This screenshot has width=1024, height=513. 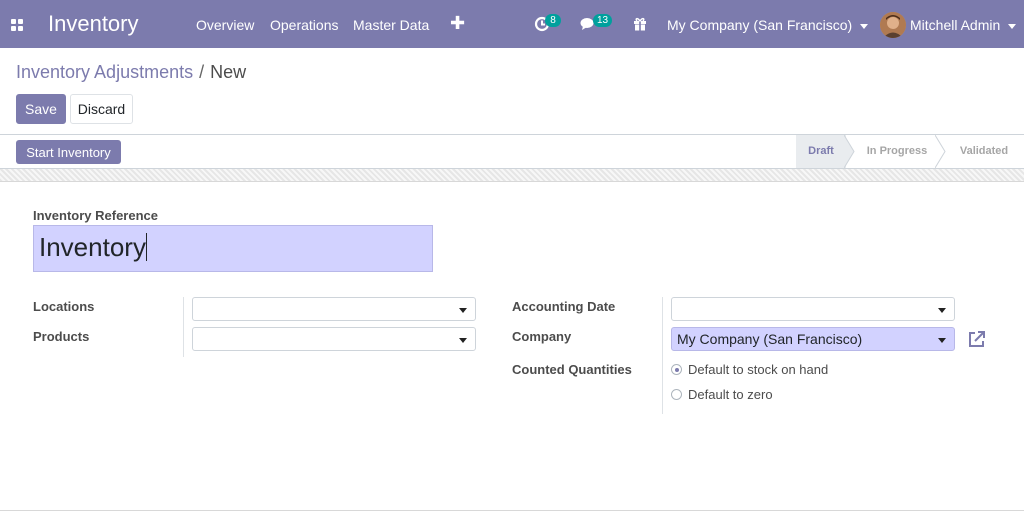 I want to click on plus-icon: ✚, so click(x=457, y=23).